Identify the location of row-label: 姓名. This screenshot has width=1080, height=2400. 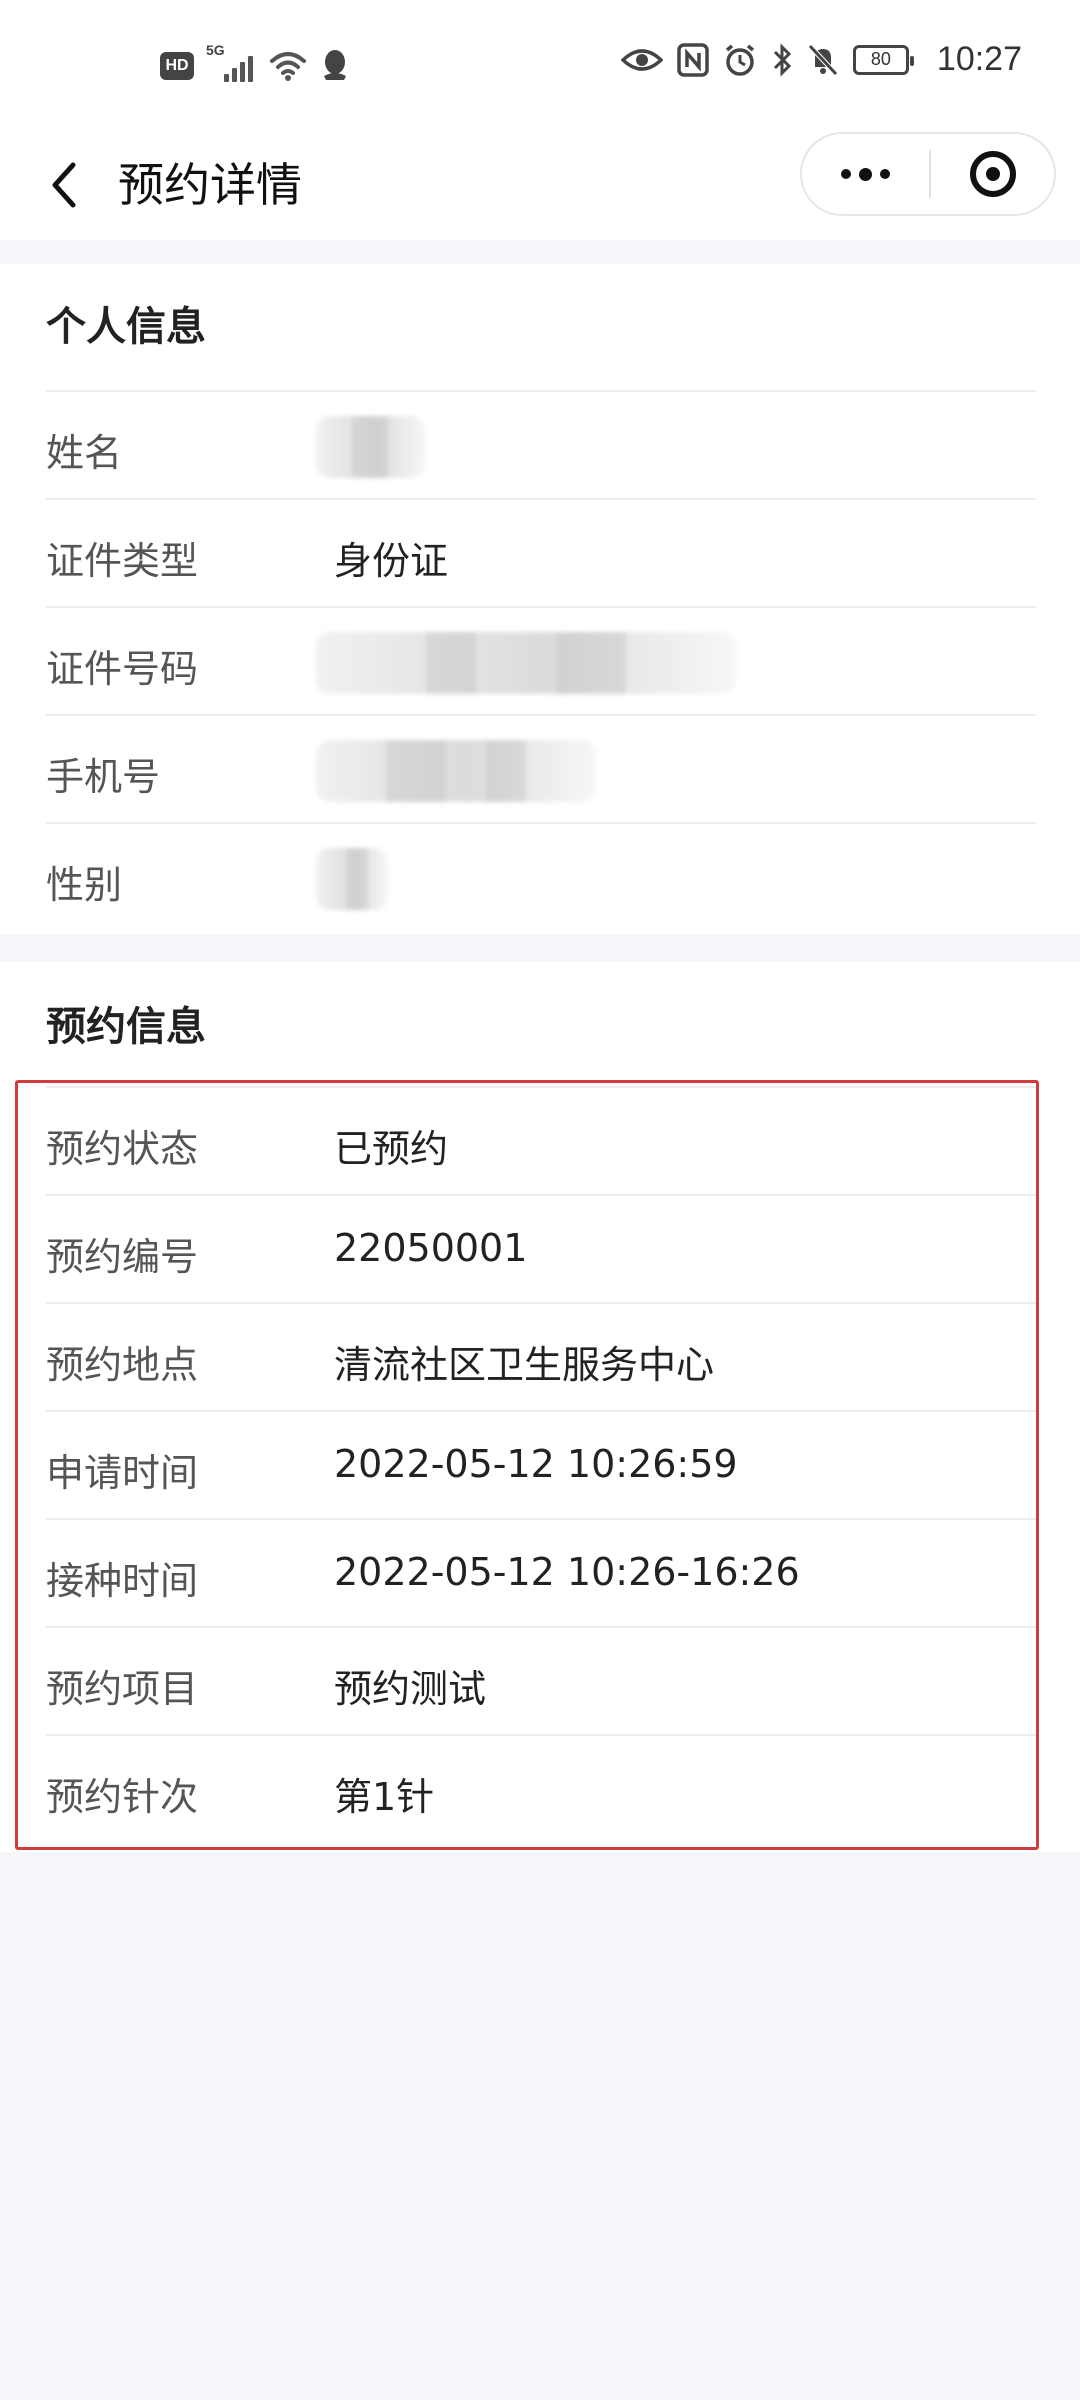
(84, 453).